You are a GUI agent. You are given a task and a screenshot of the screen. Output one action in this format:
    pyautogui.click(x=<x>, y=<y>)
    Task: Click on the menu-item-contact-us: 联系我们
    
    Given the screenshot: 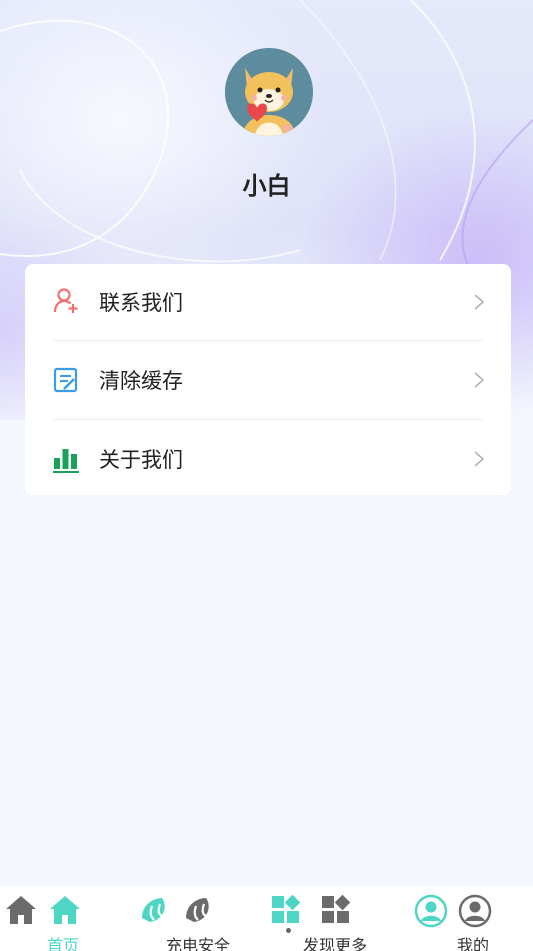 What is the action you would take?
    pyautogui.click(x=268, y=302)
    